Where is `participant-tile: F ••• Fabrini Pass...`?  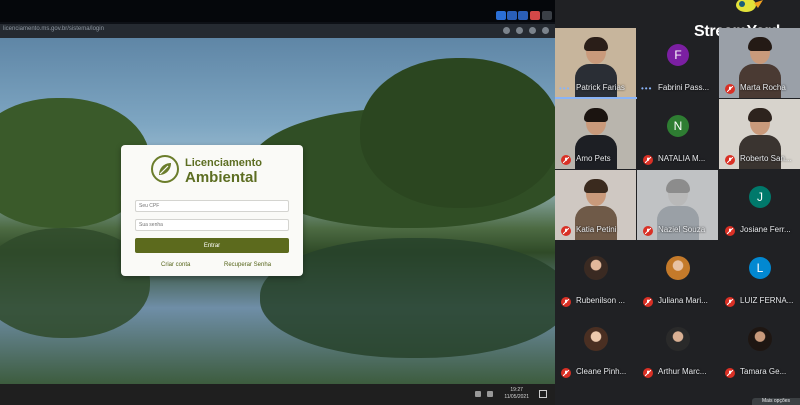
participant-tile: F ••• Fabrini Pass... is located at coordinates (677, 63).